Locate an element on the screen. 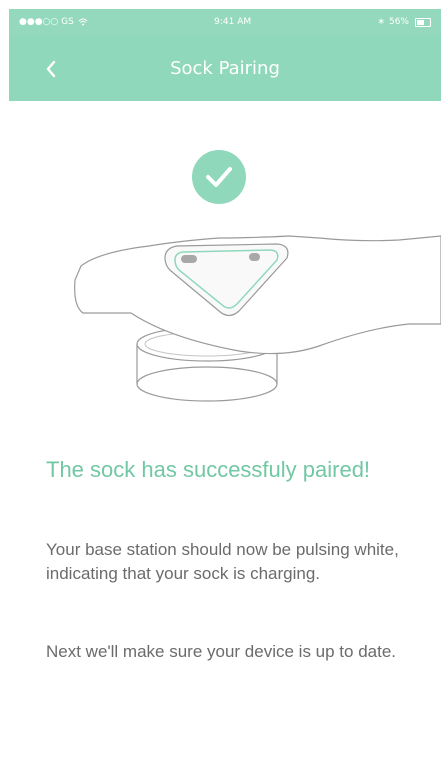  status-left: ●●●○○ GS is located at coordinates (53, 22).